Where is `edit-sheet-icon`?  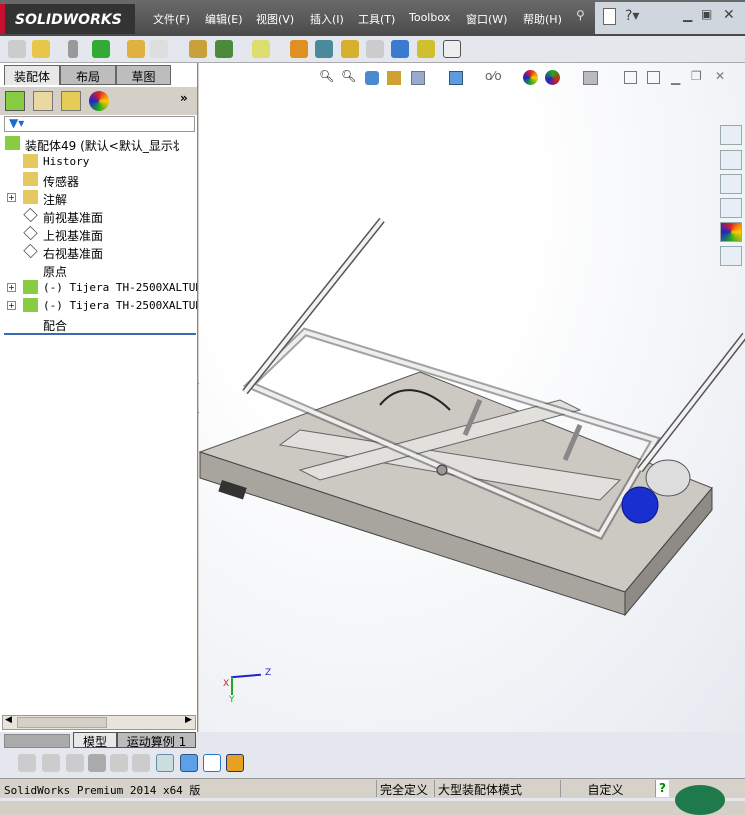
edit-sheet-icon is located at coordinates (235, 763).